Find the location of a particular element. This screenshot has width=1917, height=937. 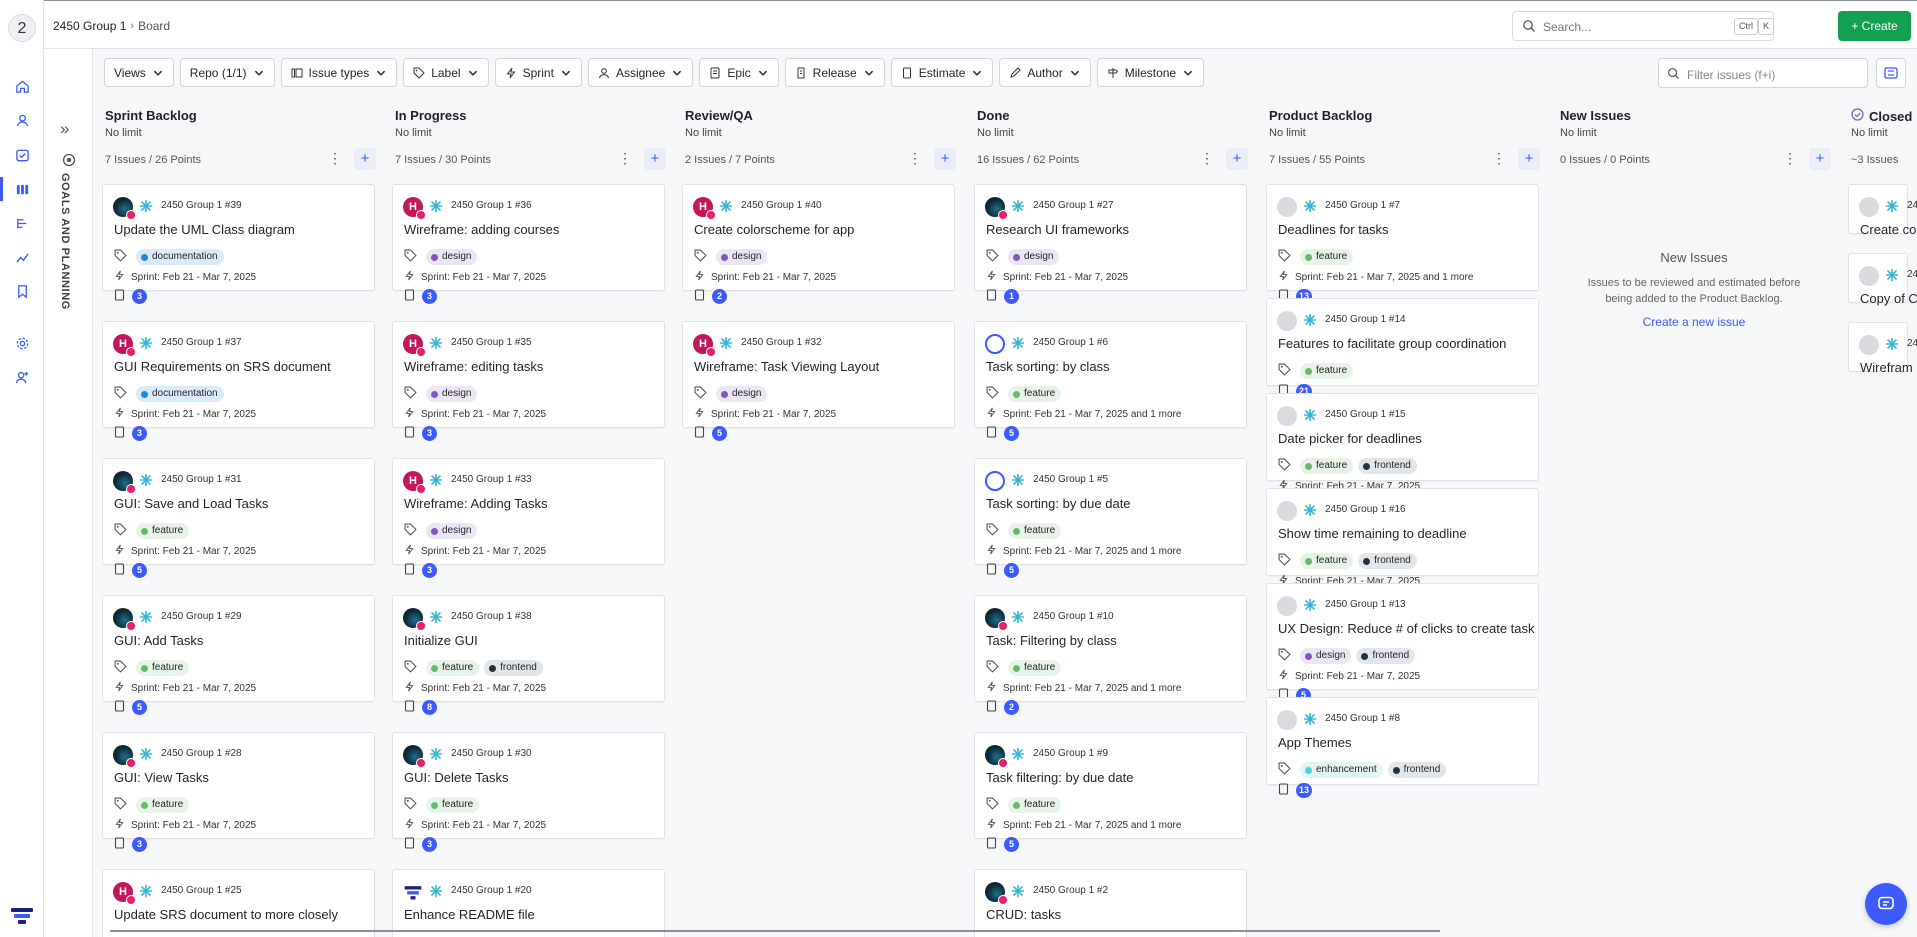

releases-icon is located at coordinates (22, 291).